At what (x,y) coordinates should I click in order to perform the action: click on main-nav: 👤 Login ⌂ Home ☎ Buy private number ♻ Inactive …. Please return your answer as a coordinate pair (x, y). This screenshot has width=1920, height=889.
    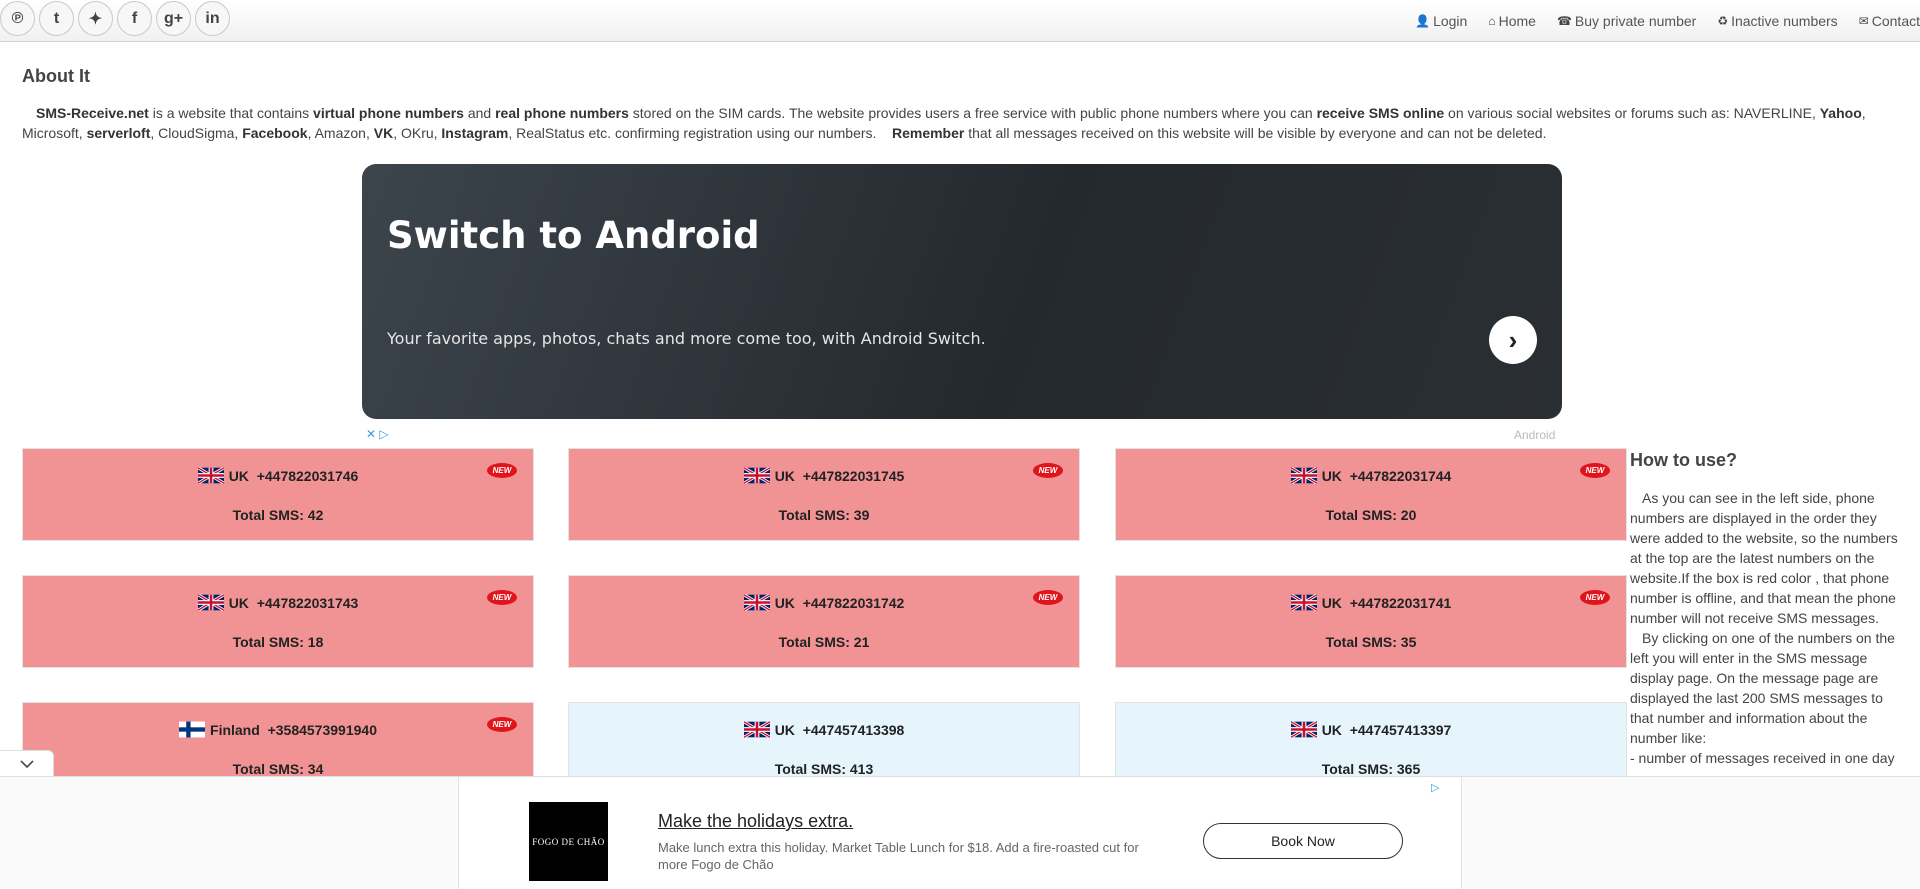
    Looking at the image, I should click on (1657, 21).